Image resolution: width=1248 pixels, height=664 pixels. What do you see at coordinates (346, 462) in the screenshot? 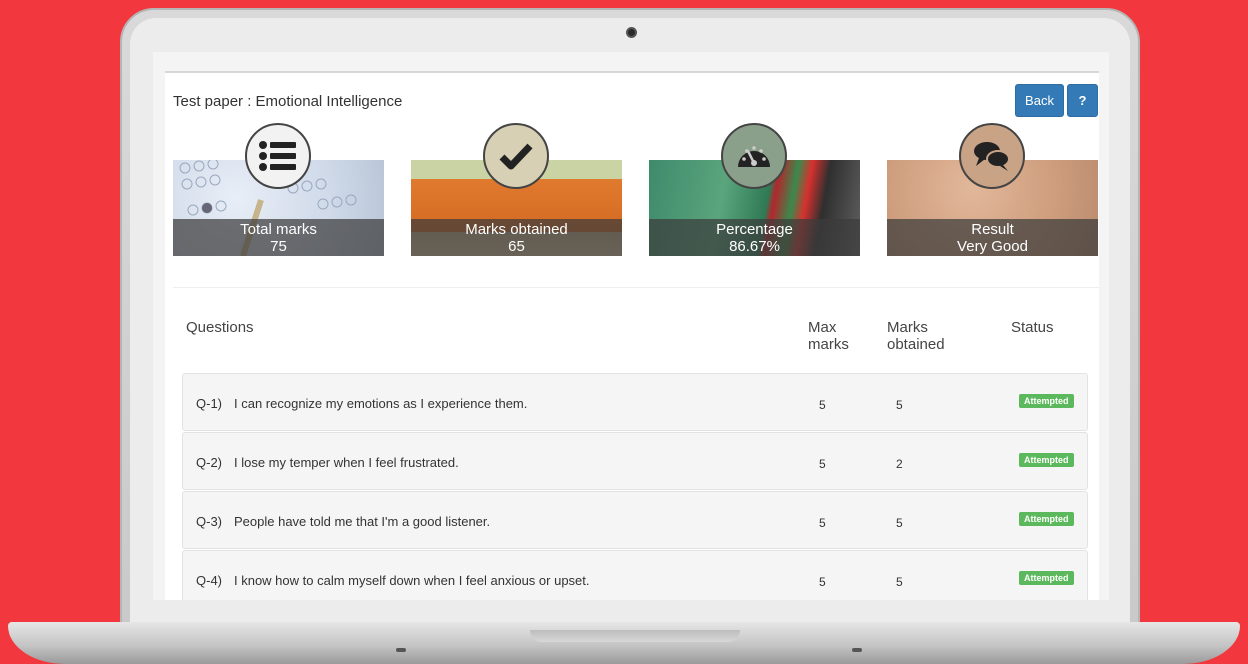
I see `question-text: I lose my temper when I feel frustrated.` at bounding box center [346, 462].